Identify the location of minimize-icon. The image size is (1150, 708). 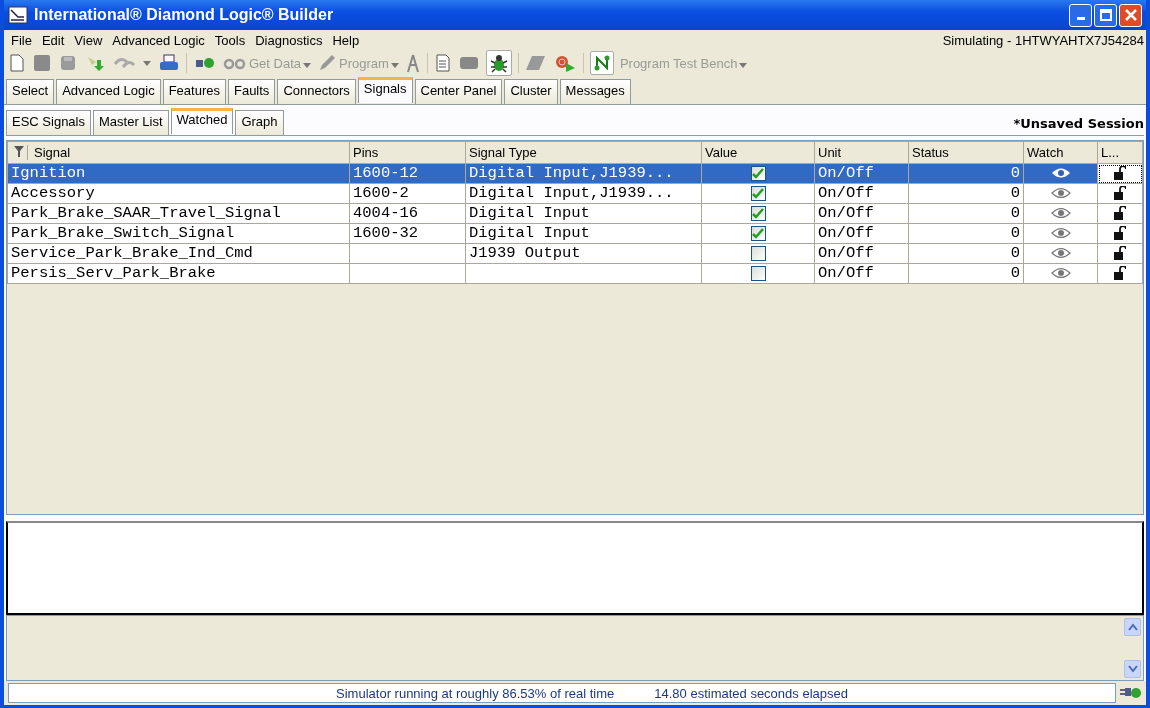
(1080, 18).